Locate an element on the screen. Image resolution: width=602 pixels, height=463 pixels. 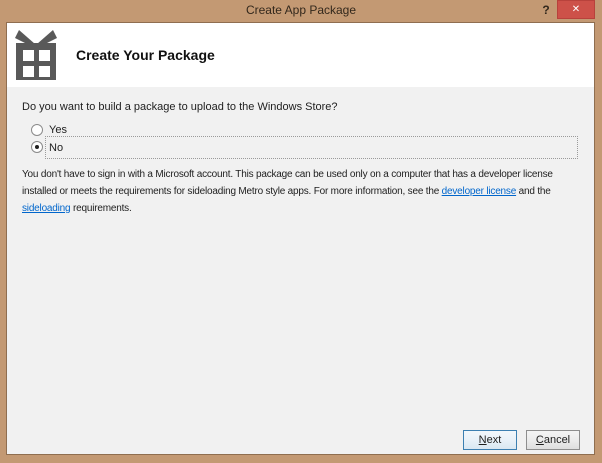
focus-rectangle: No is located at coordinates (311, 147).